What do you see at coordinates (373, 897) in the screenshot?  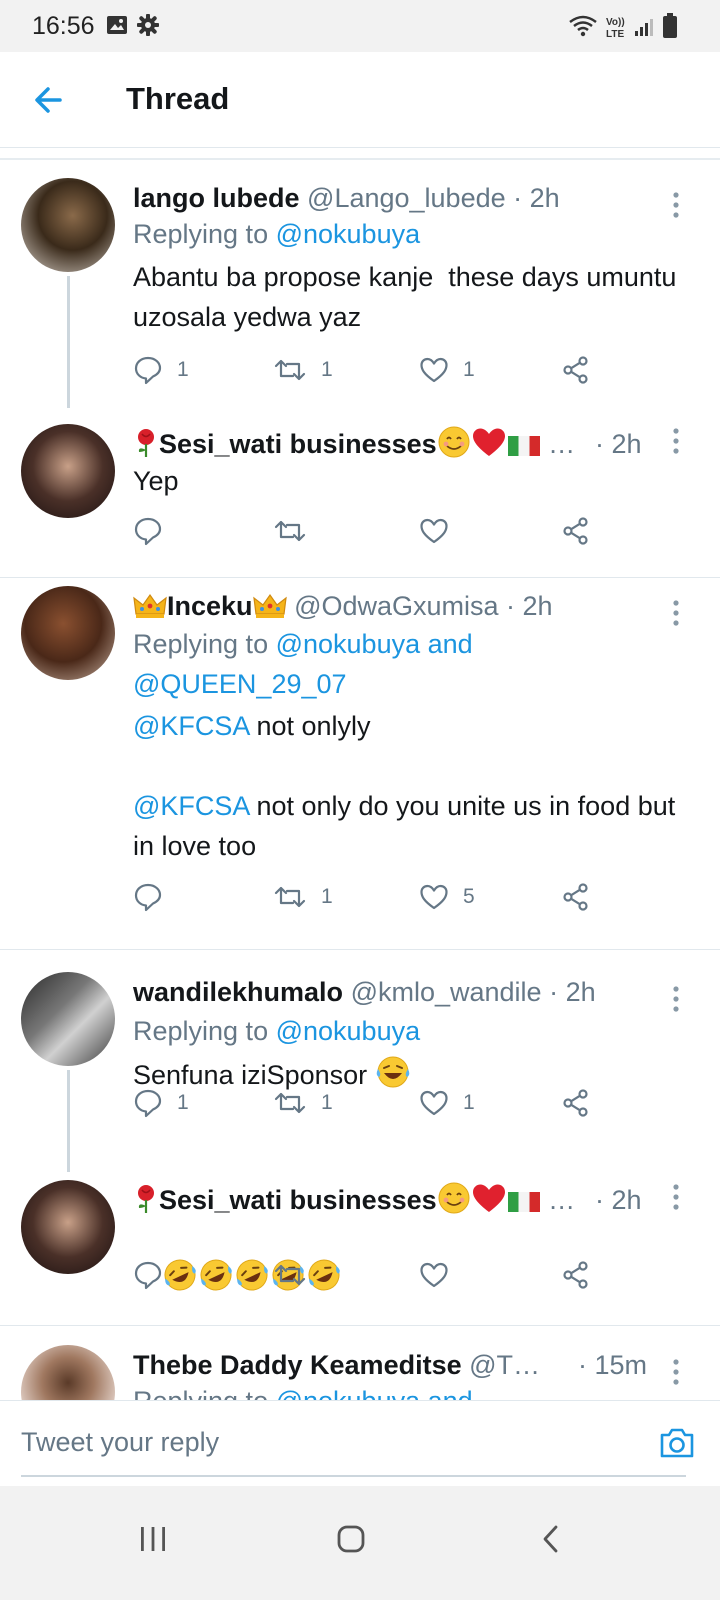 I see `tweet-actions: 1 5` at bounding box center [373, 897].